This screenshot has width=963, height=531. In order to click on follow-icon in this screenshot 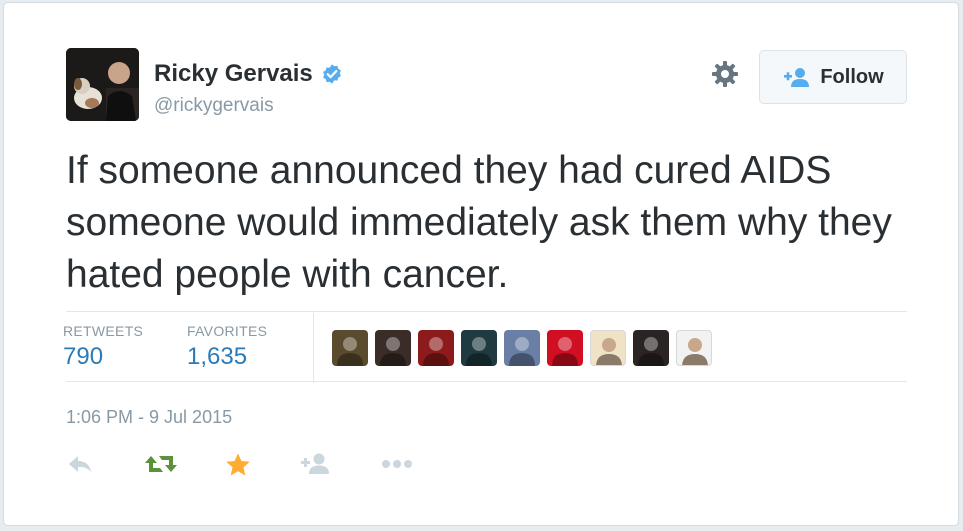, I will do `click(316, 464)`.